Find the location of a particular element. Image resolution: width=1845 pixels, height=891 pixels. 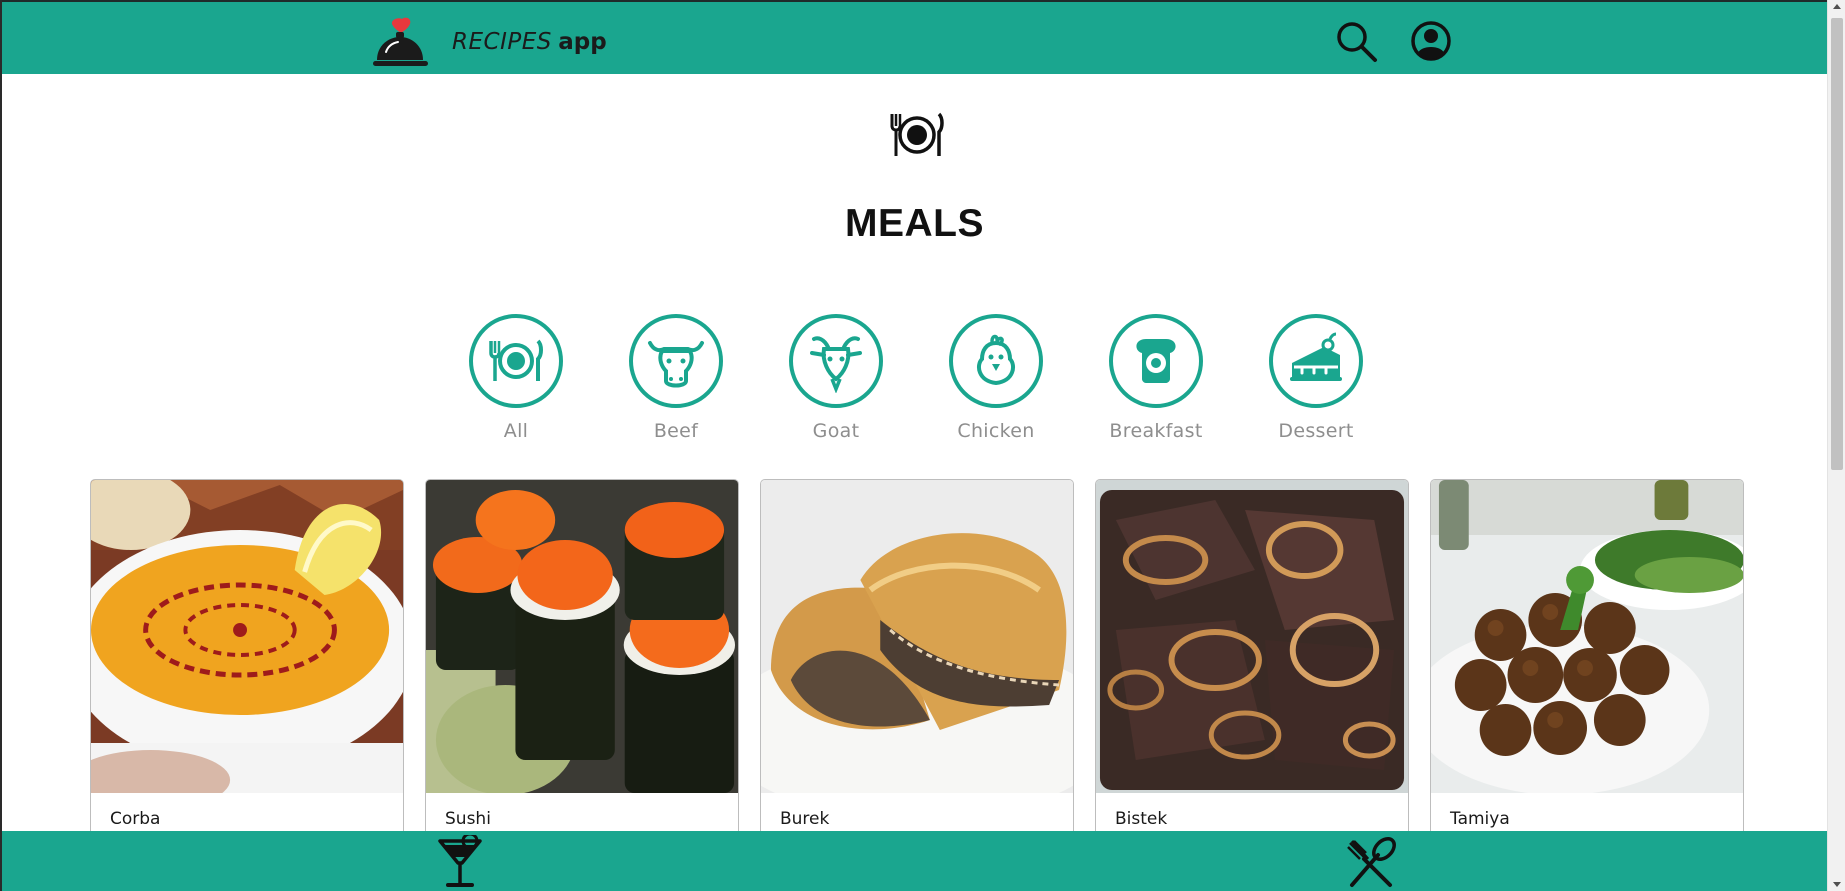

serving-cloche-heart-icon is located at coordinates (401, 43).